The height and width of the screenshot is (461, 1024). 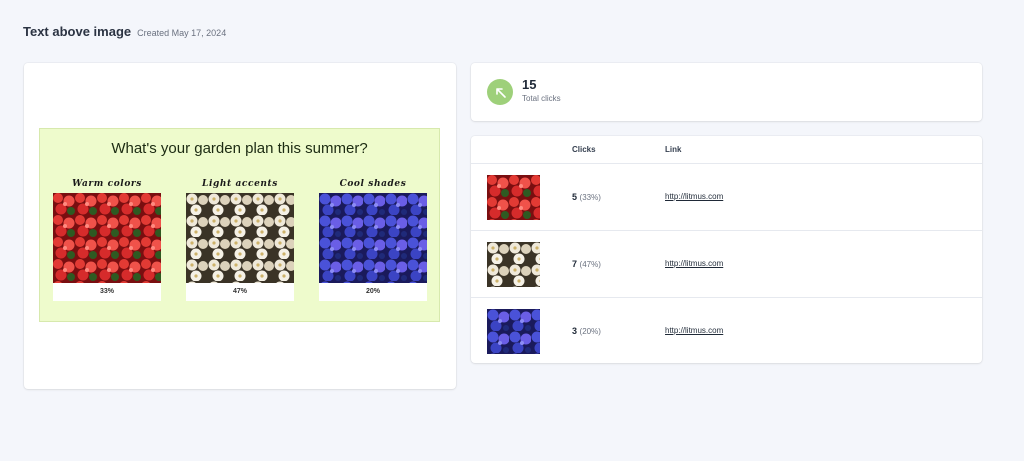 I want to click on total-clicks-label: Total clicks, so click(x=541, y=98).